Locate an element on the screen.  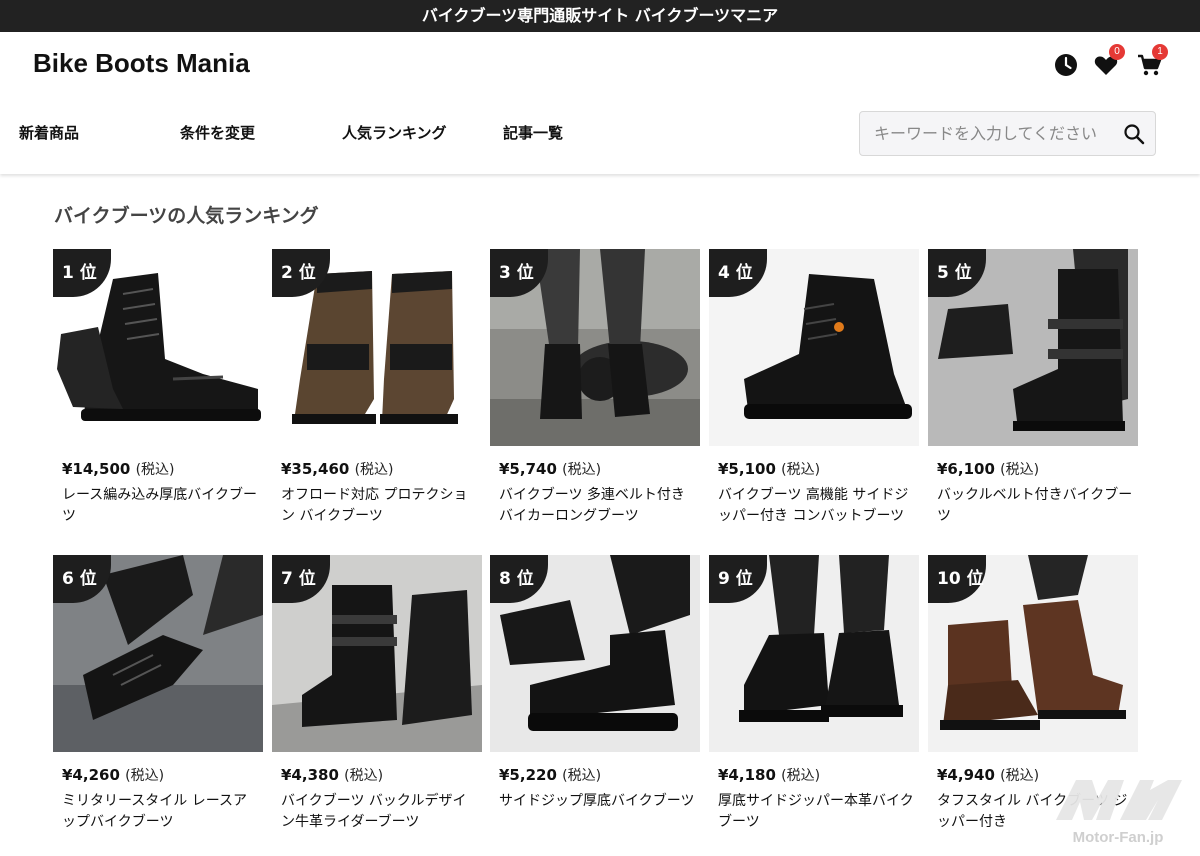
product-card: 8 位 ¥5,220 (税込) サイドジップ厚底バイクブーツ is located at coordinates (595, 700).